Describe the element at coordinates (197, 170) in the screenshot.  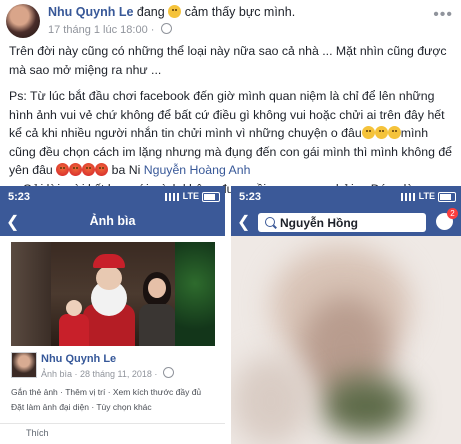
I see `mention-link: Nguyễn Hoàng Anh` at that location.